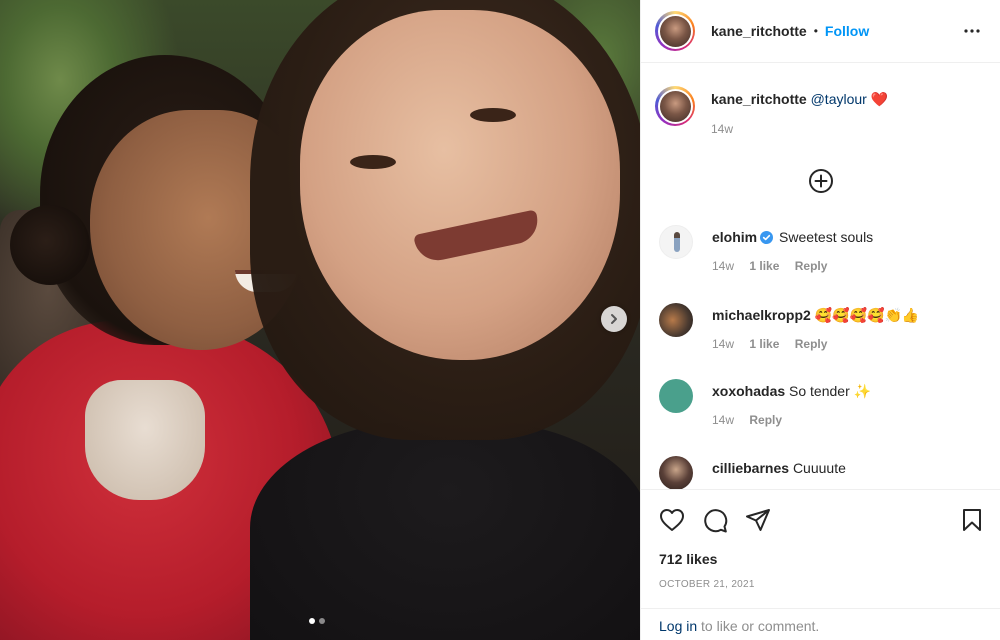 The height and width of the screenshot is (640, 1000). I want to click on login-prompt: Log in to like or comment., so click(820, 624).